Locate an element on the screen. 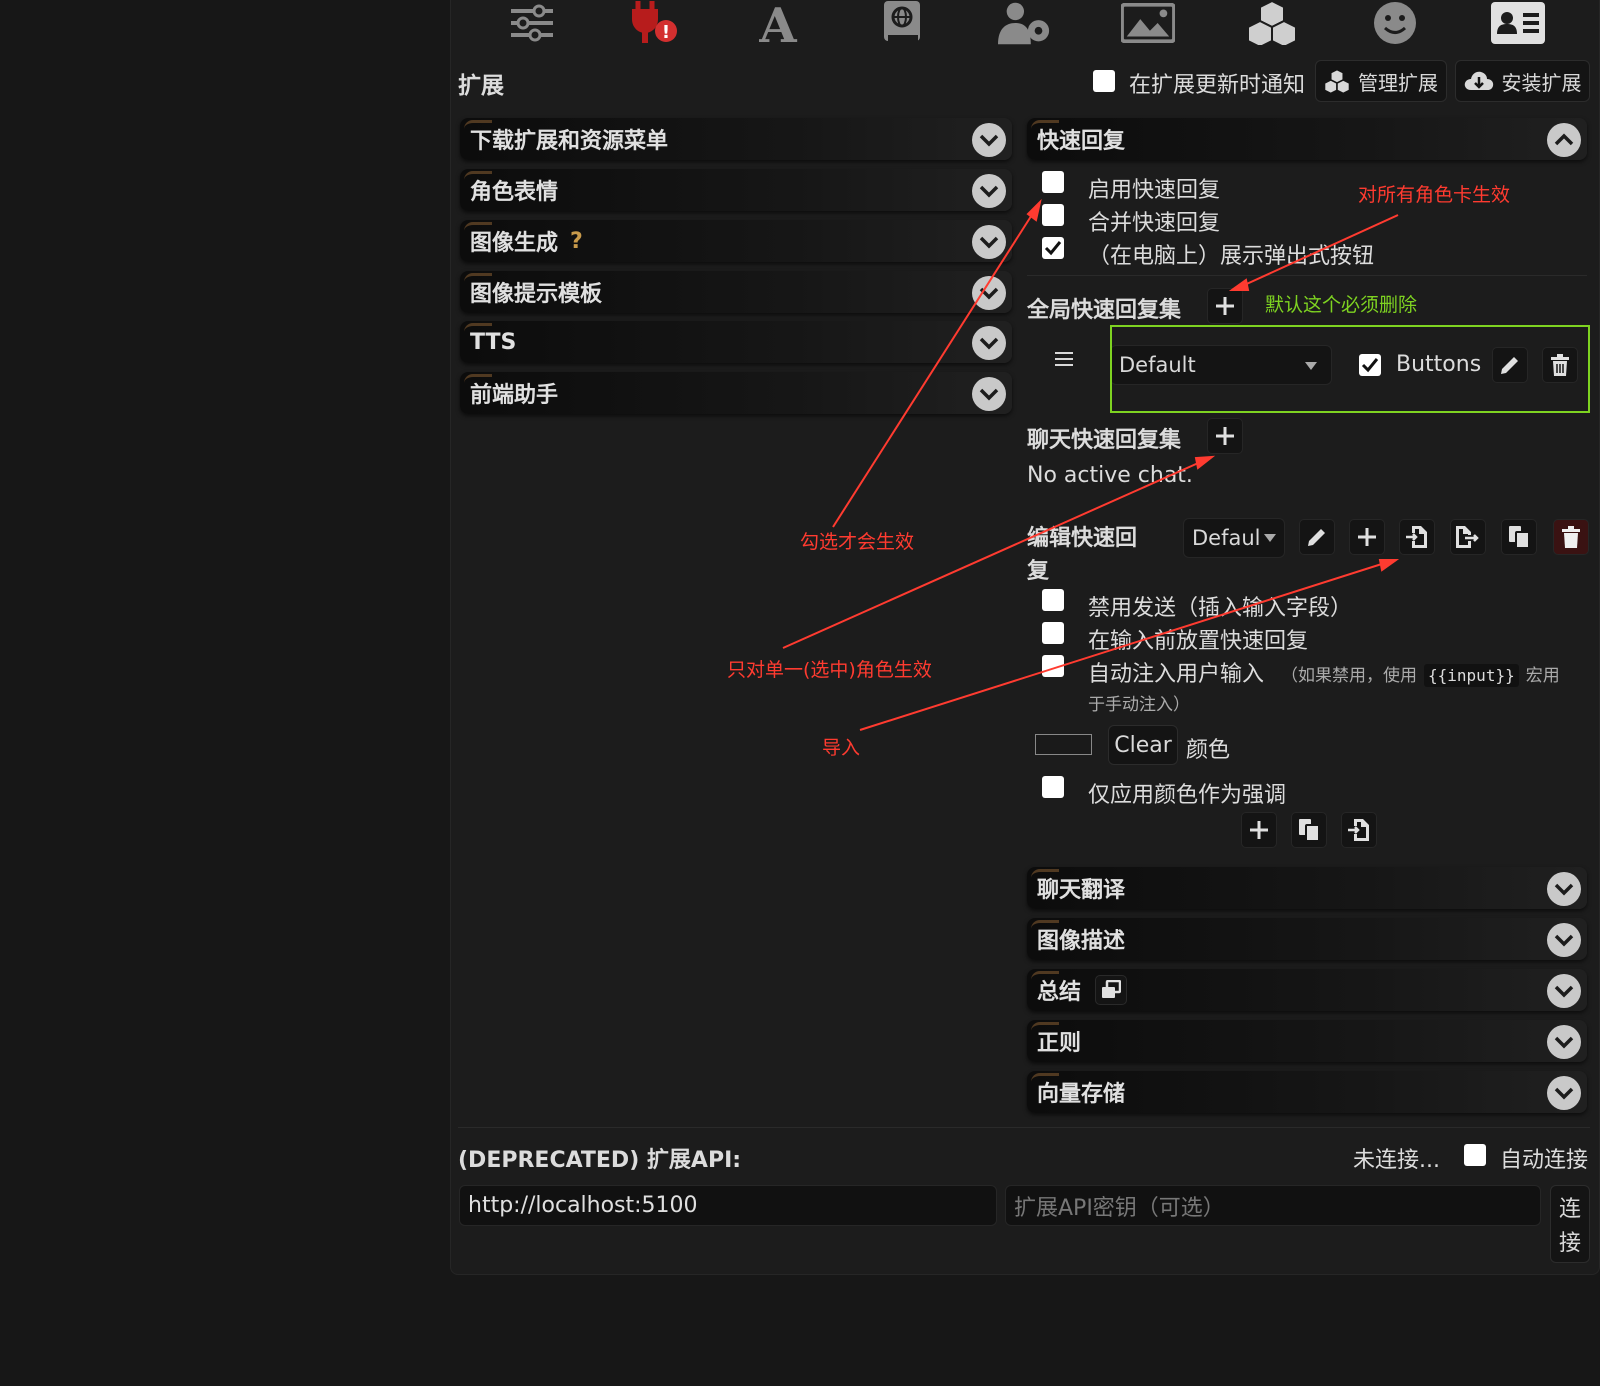 The image size is (1600, 1386). import-reply-button is located at coordinates (1359, 830).